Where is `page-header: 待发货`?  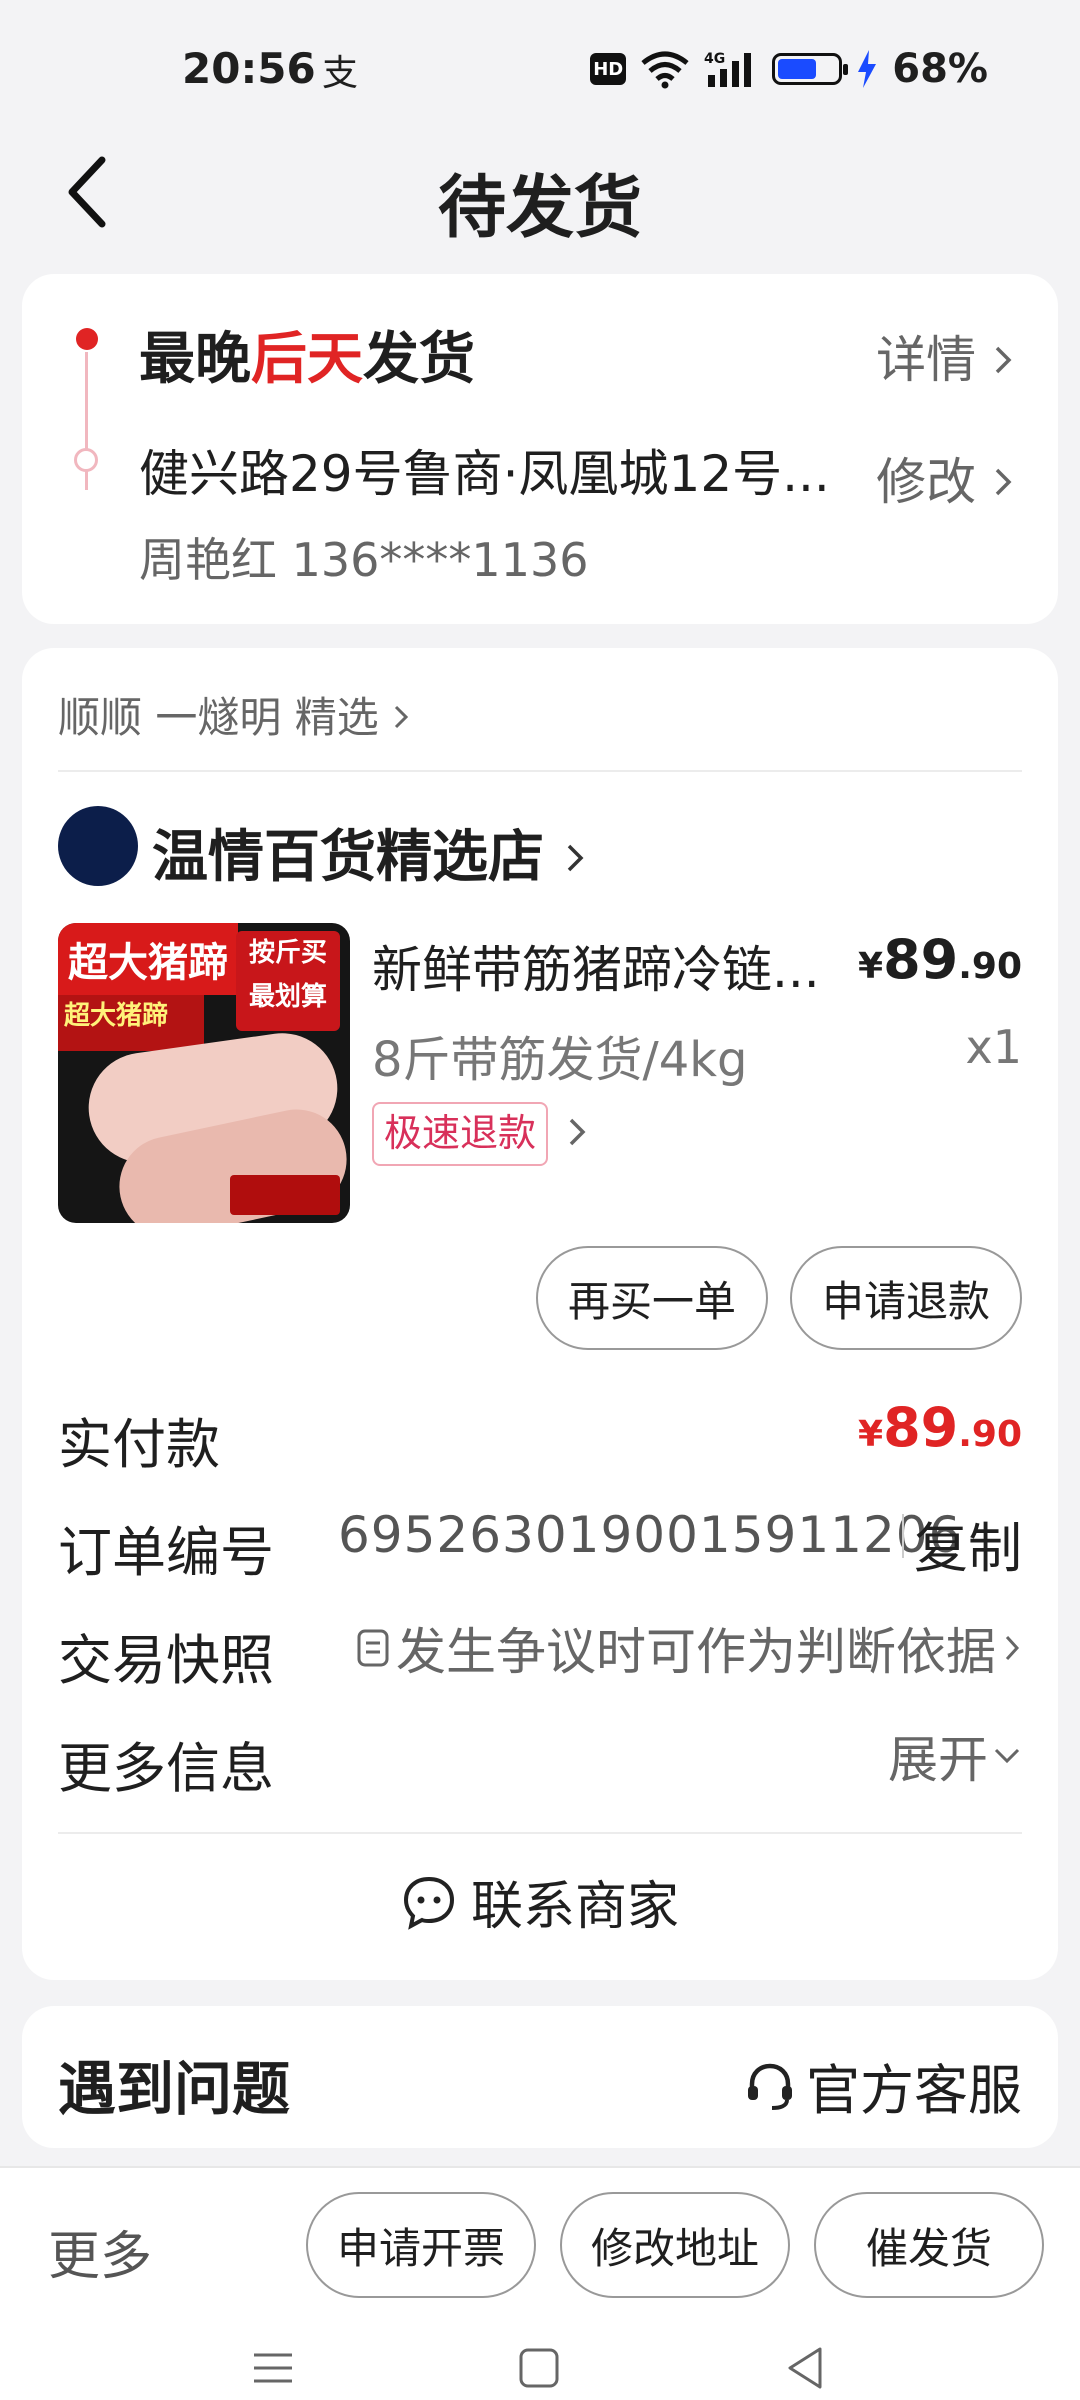
page-header: 待发货 is located at coordinates (540, 195).